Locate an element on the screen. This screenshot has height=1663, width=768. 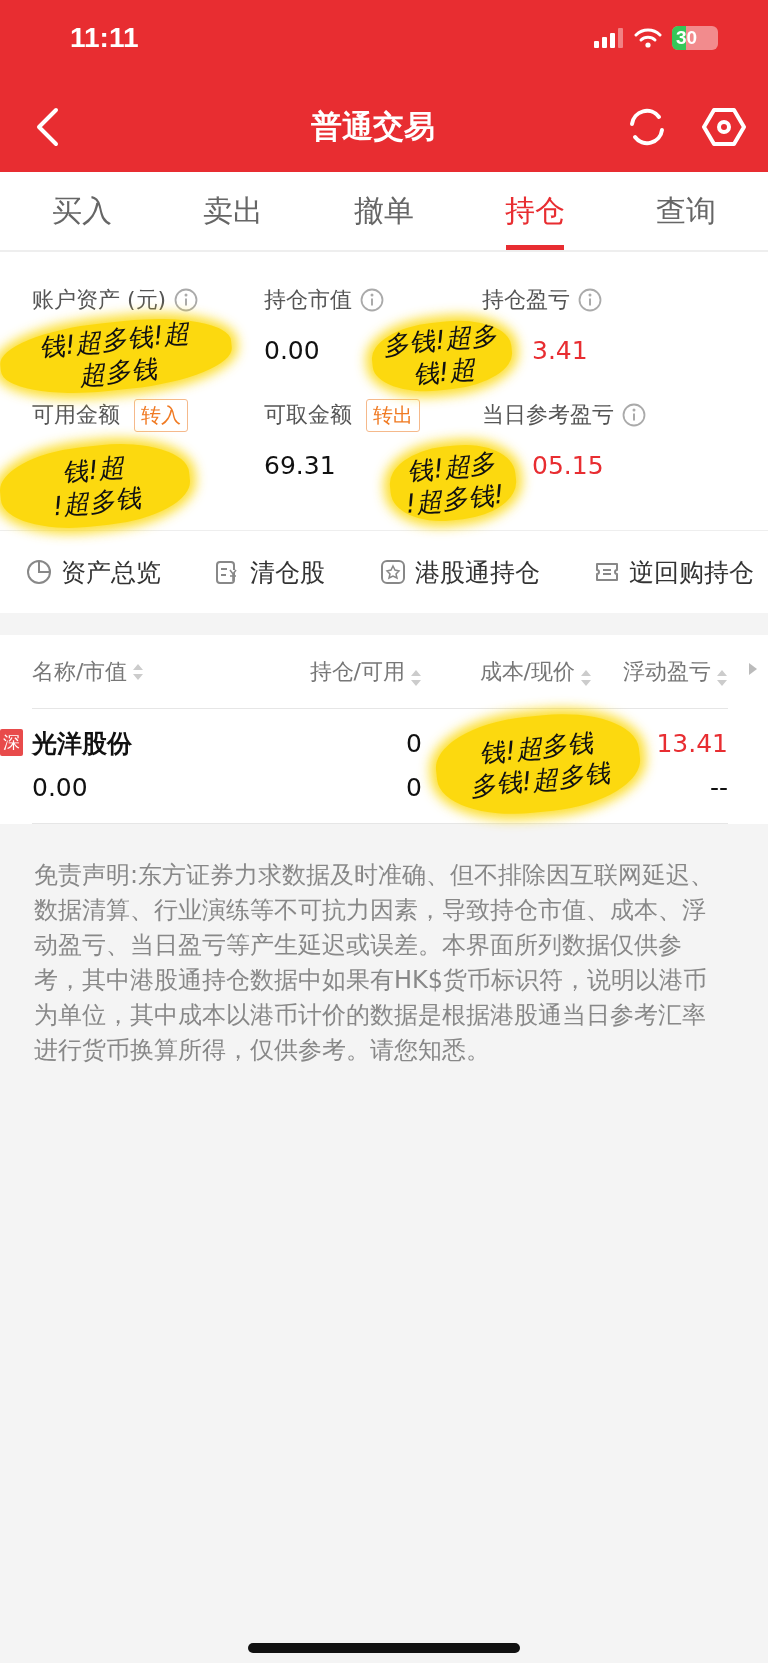
field-value: 0.00 is located at coordinates (292, 350).